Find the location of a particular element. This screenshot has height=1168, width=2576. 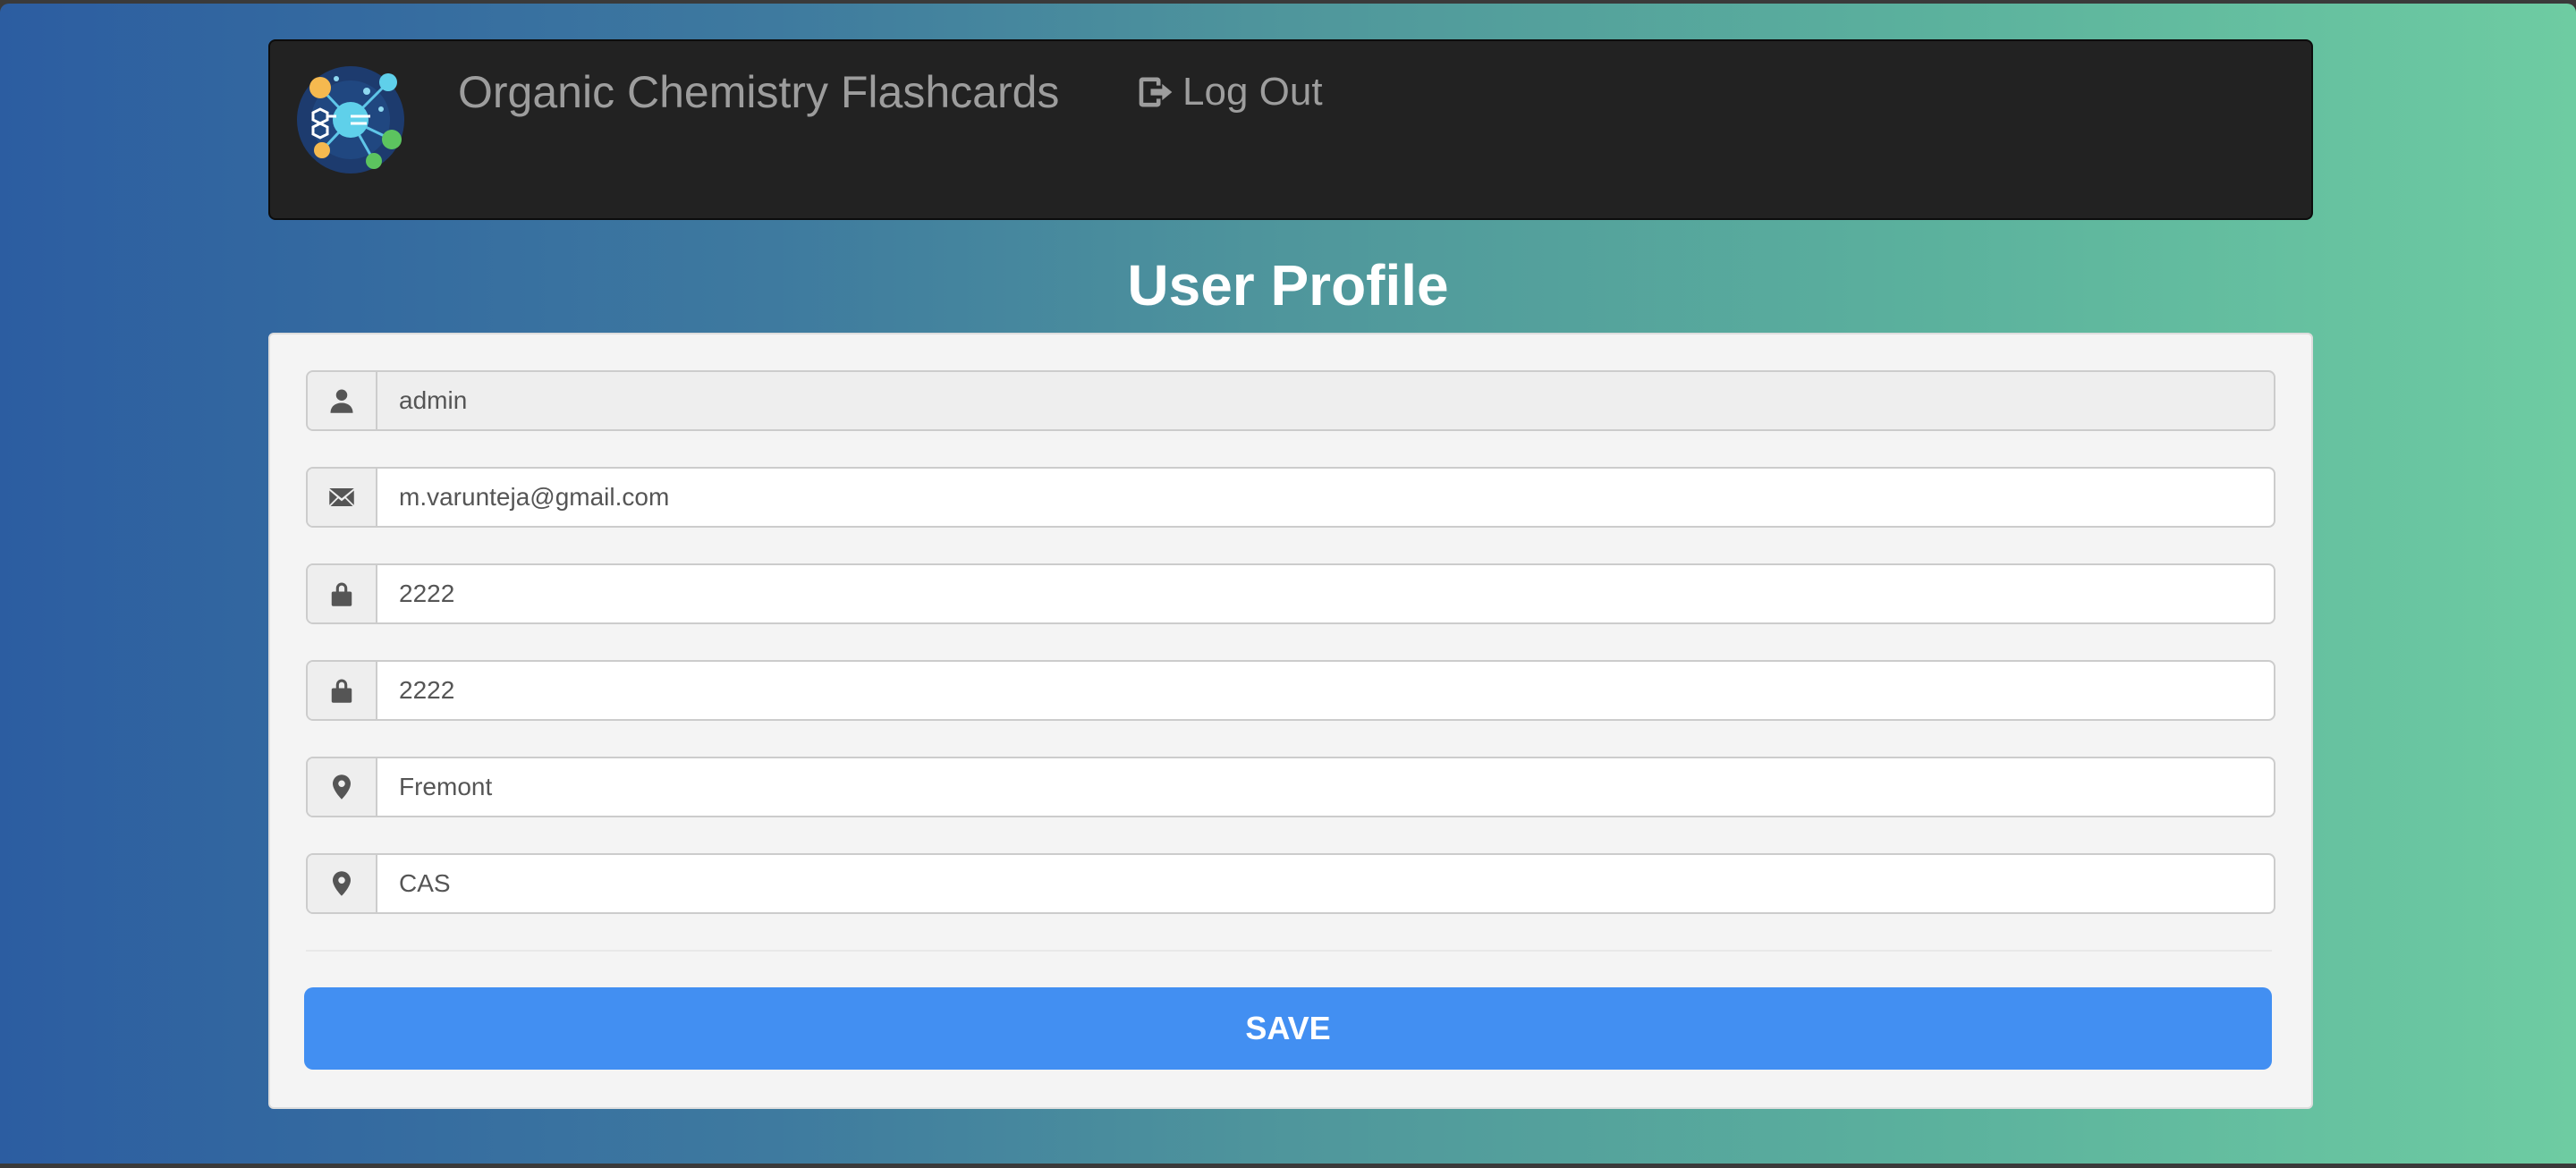

logout-link: Log Out is located at coordinates (1229, 92).